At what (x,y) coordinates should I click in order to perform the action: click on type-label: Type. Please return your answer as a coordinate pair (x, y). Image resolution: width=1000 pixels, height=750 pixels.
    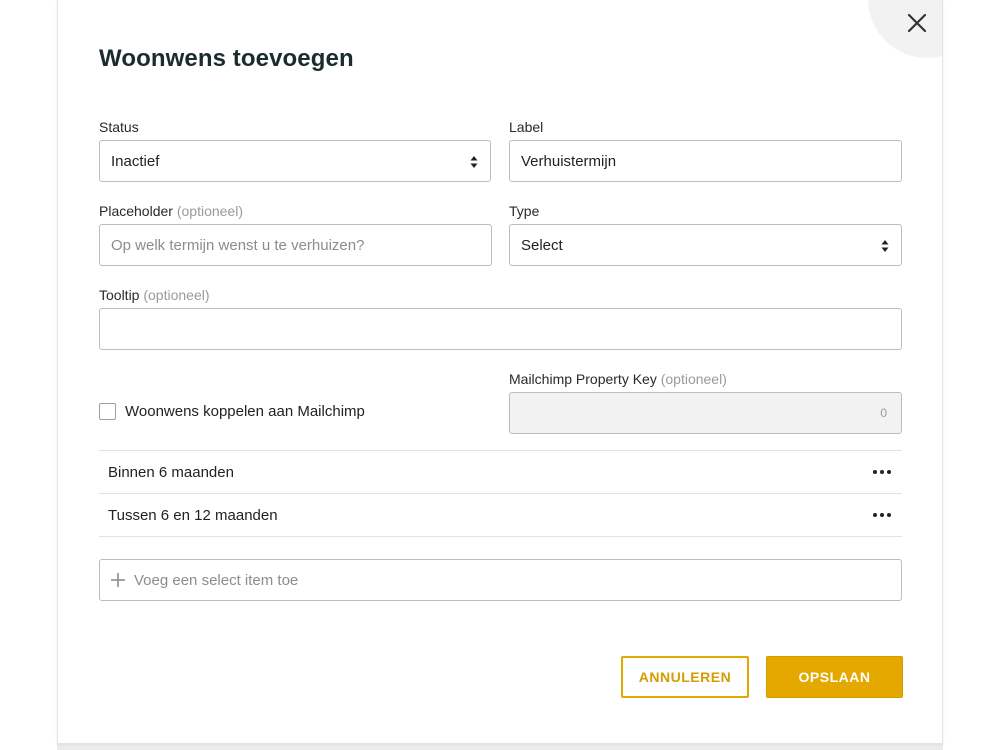
    Looking at the image, I should click on (524, 211).